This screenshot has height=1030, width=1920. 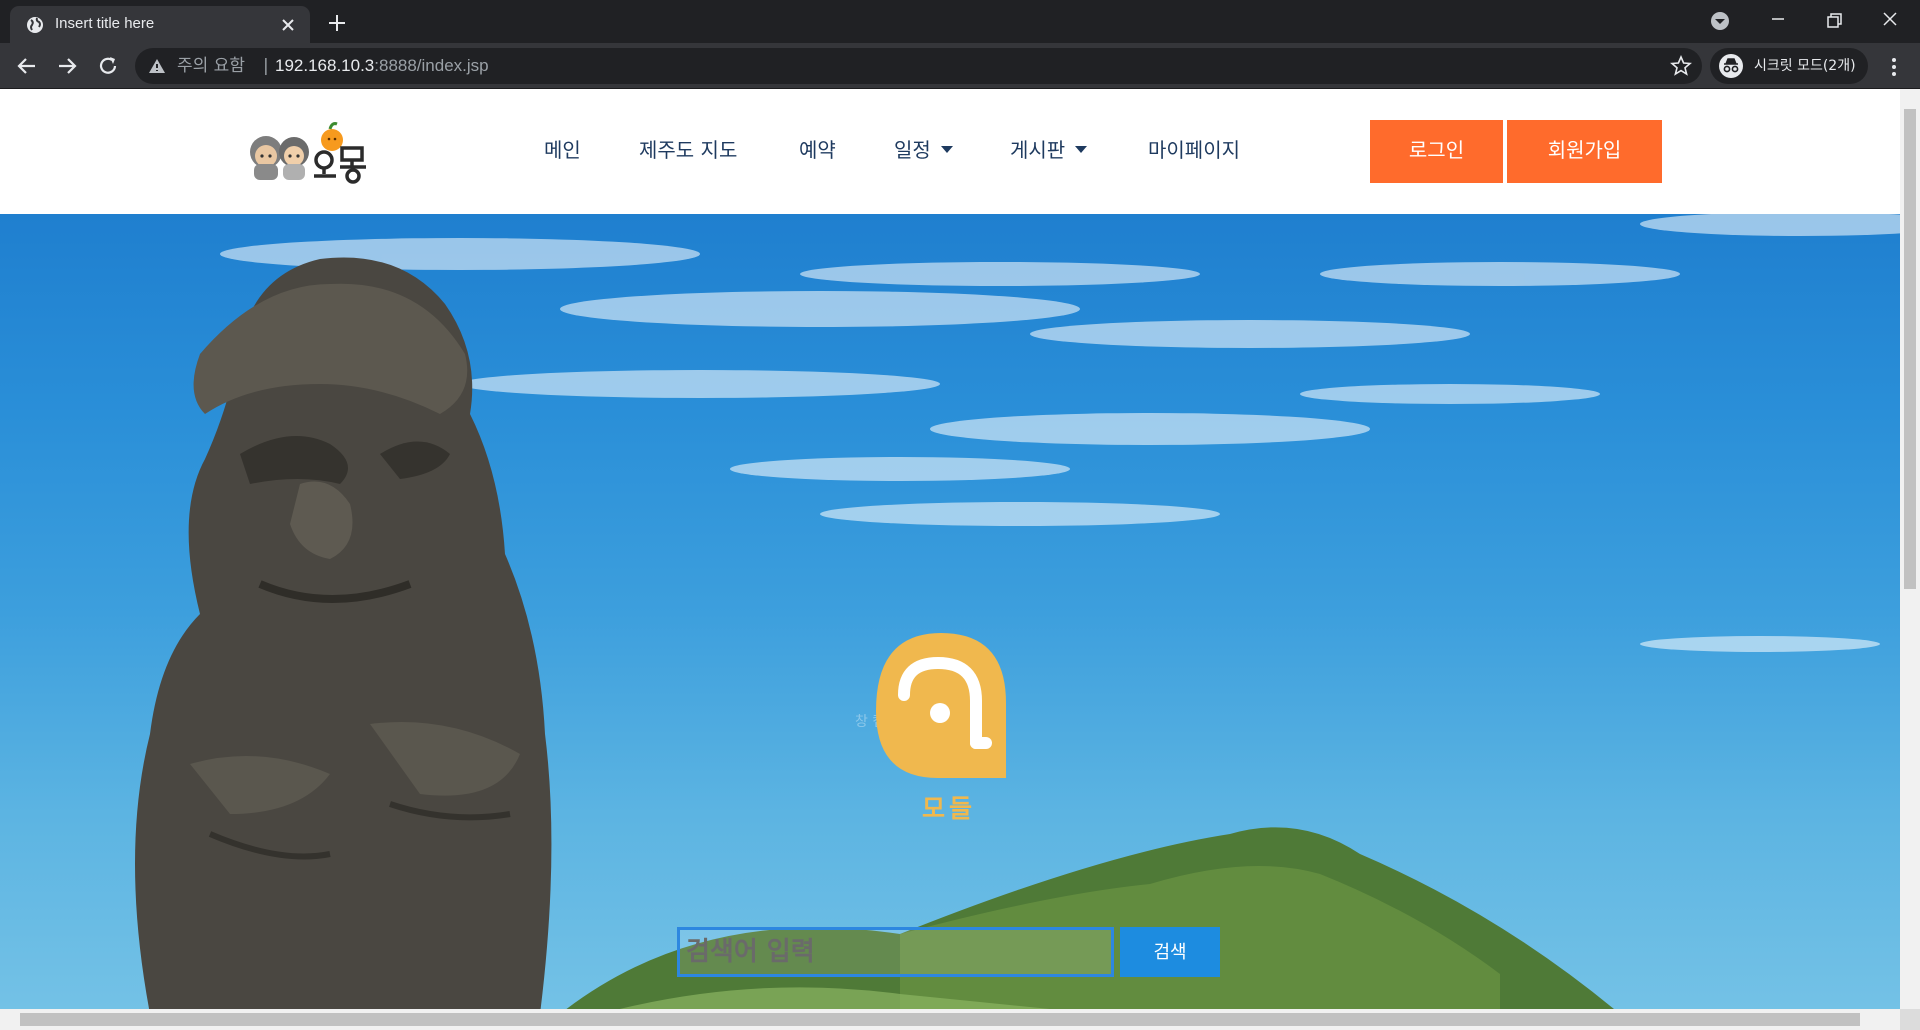 I want to click on minimize-icon, so click(x=1778, y=21).